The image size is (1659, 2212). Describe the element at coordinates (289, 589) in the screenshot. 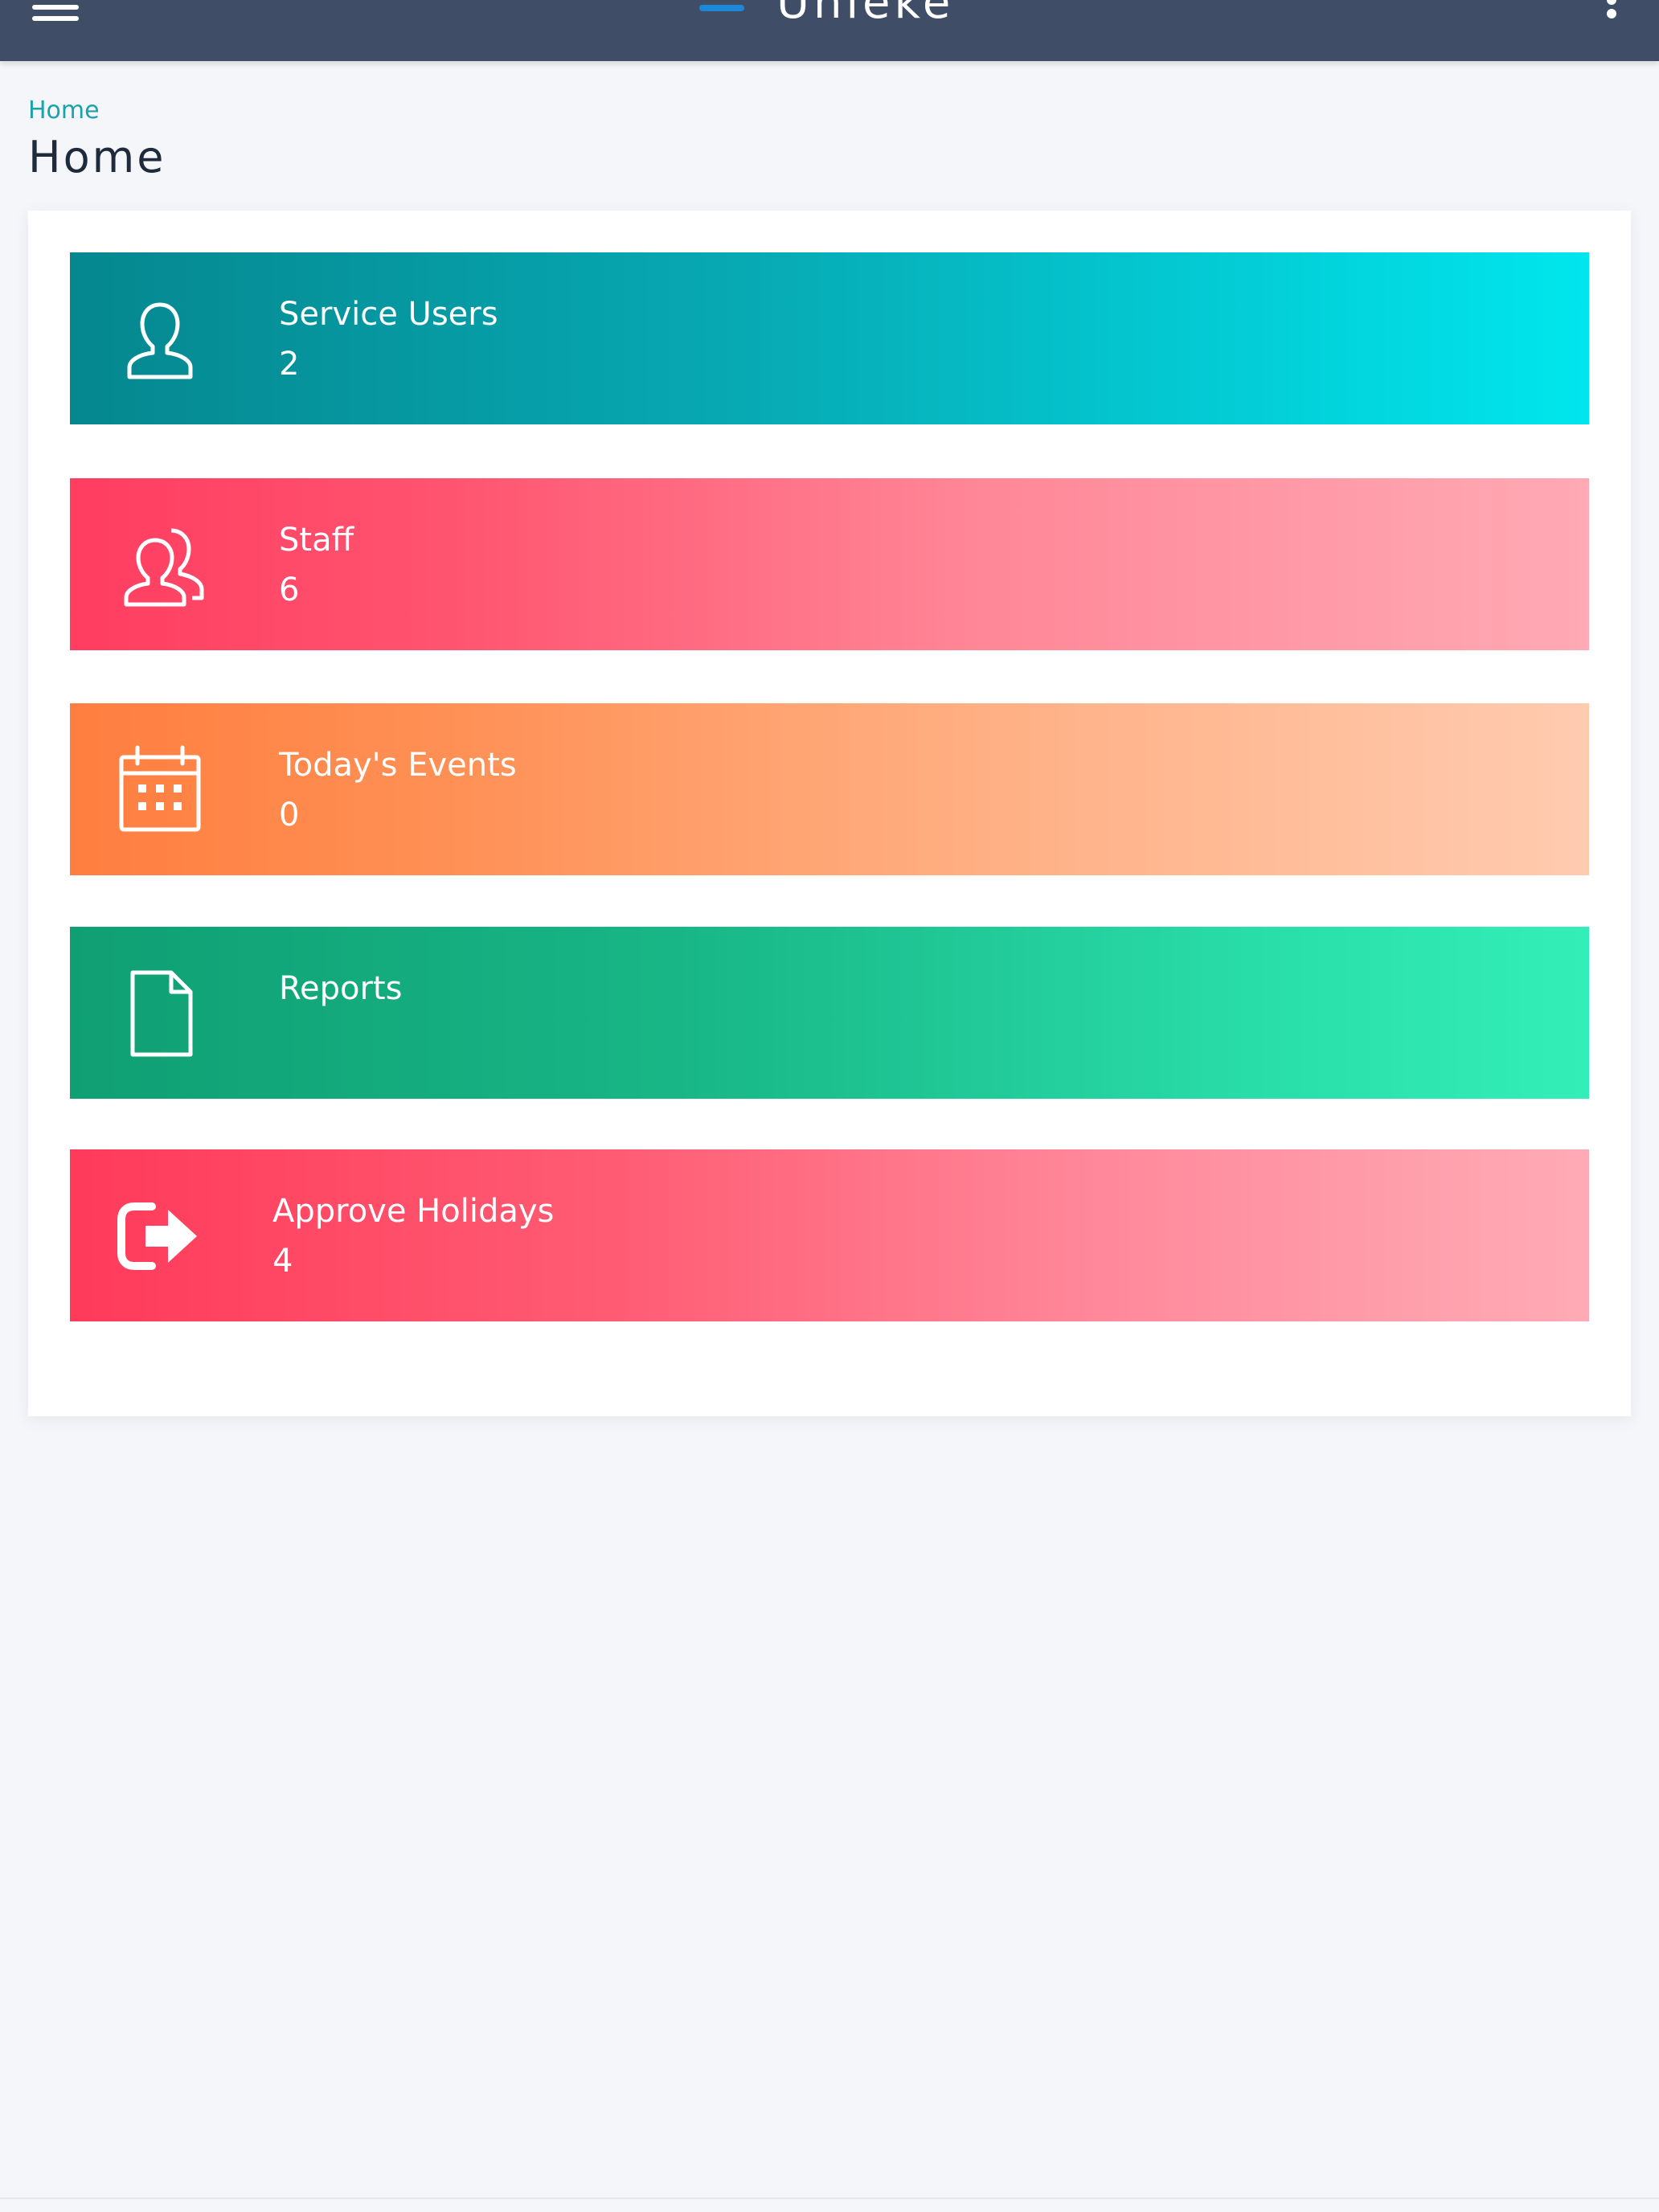

I see `staff-count: 6` at that location.